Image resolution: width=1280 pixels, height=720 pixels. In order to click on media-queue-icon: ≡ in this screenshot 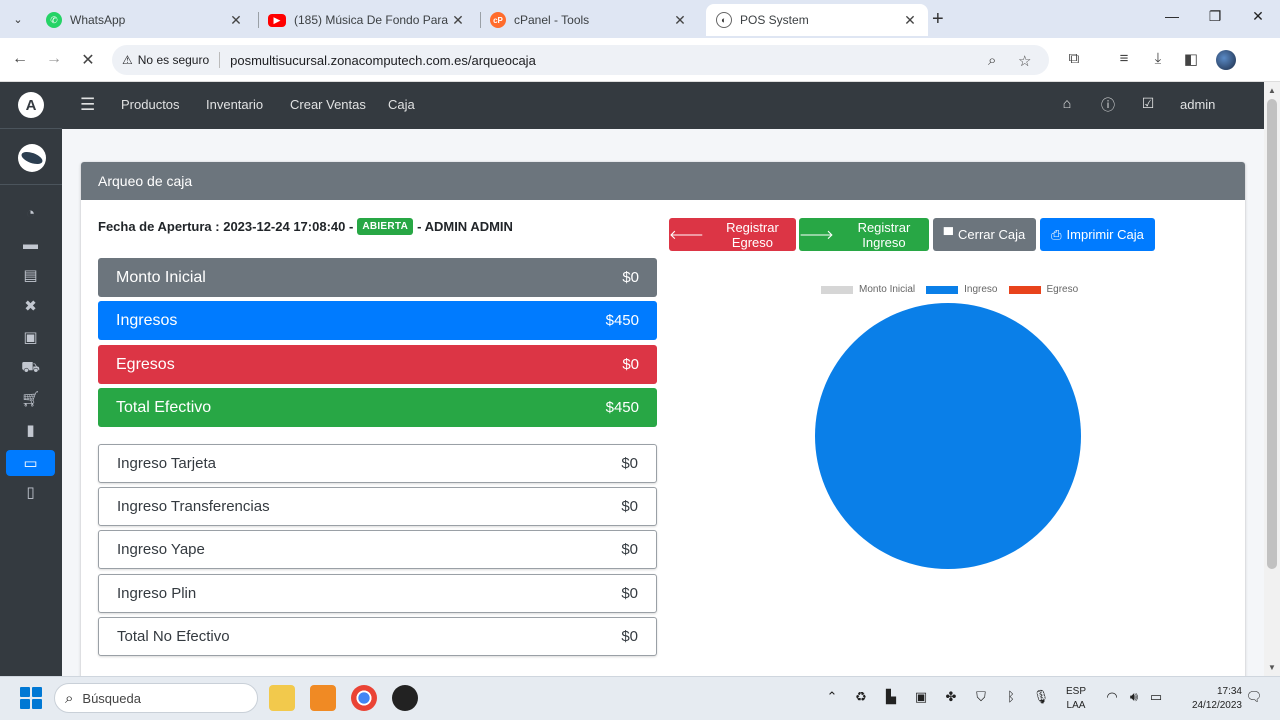, I will do `click(1124, 58)`.